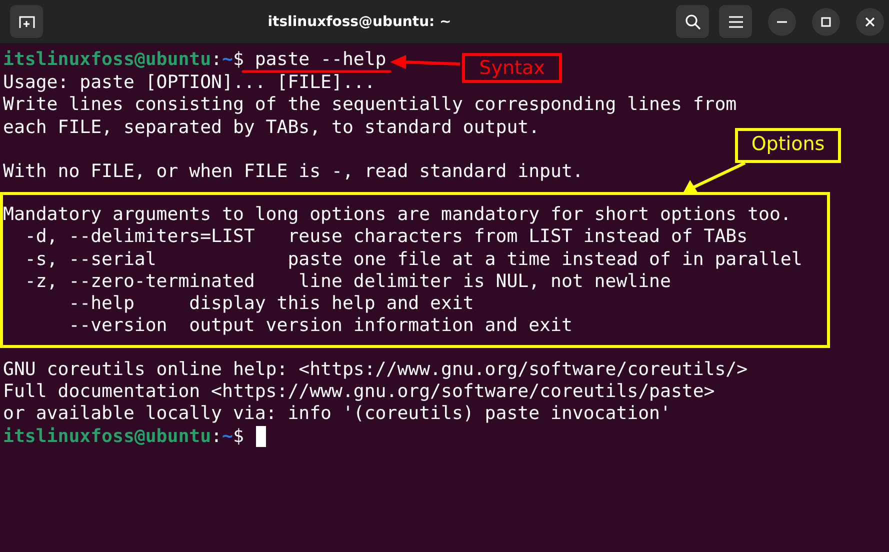  What do you see at coordinates (386, 237) in the screenshot?
I see `output-line: -d, --delimiters=LIST reuse characters from LIST instead of TABs` at bounding box center [386, 237].